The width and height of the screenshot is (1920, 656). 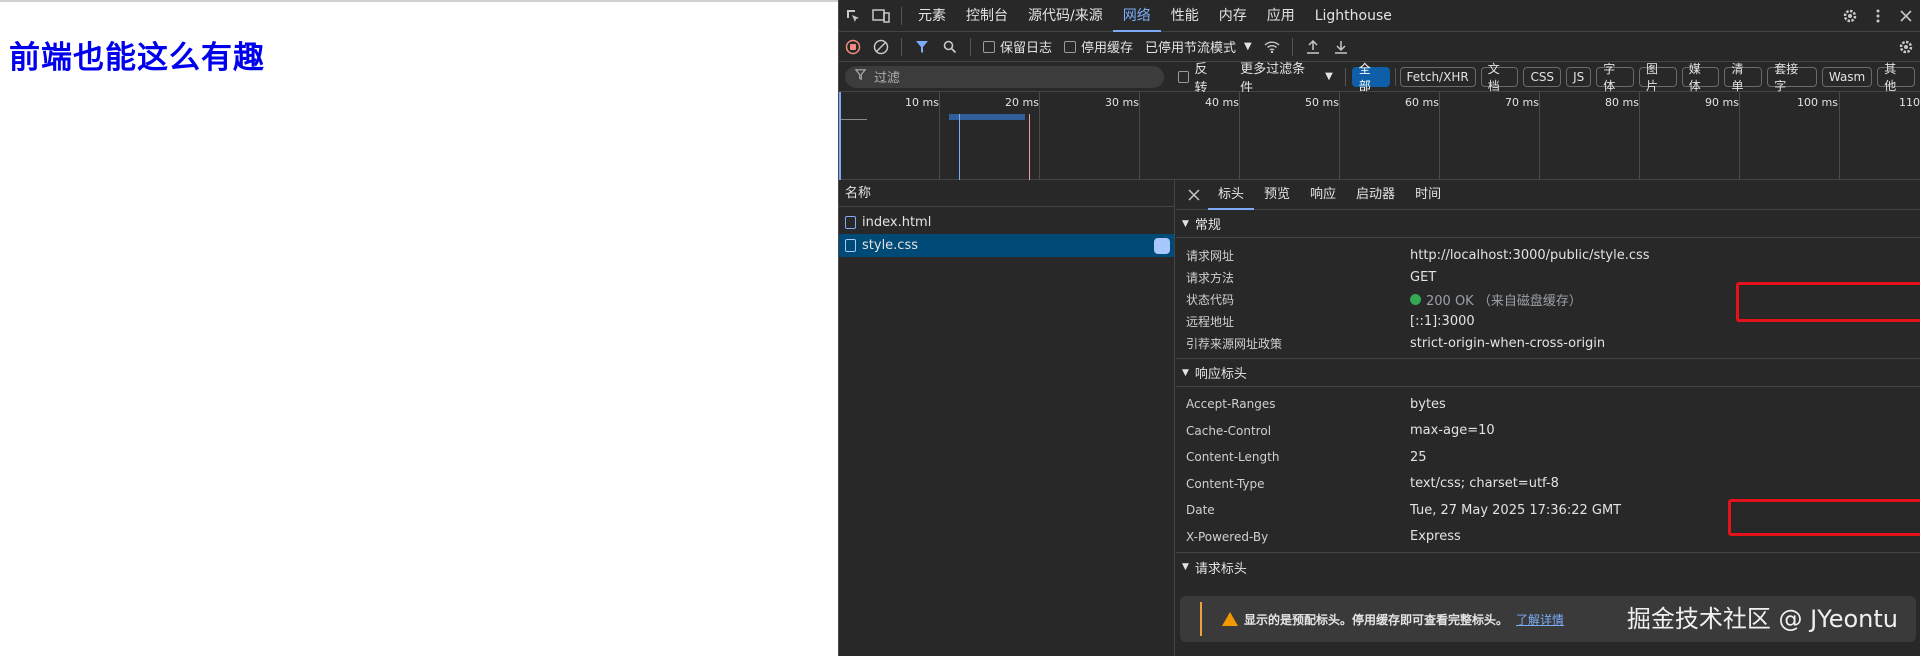 I want to click on network-toolbar: 保留日志 停用缓存 已停用节流模式 ▼, so click(x=1379, y=47).